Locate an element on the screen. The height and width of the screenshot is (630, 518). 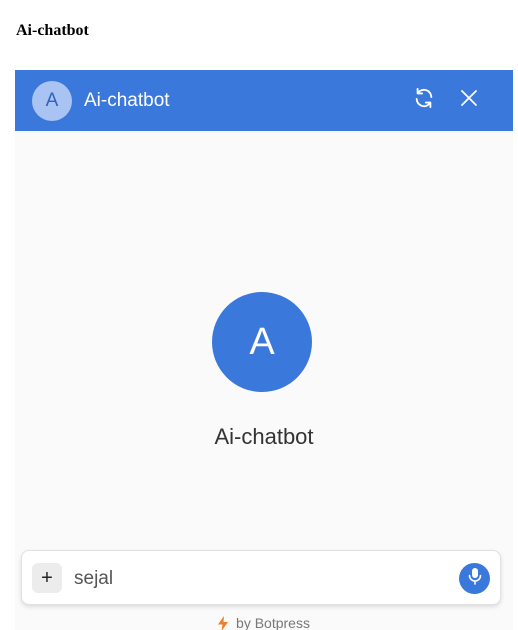
refresh-icon is located at coordinates (424, 100).